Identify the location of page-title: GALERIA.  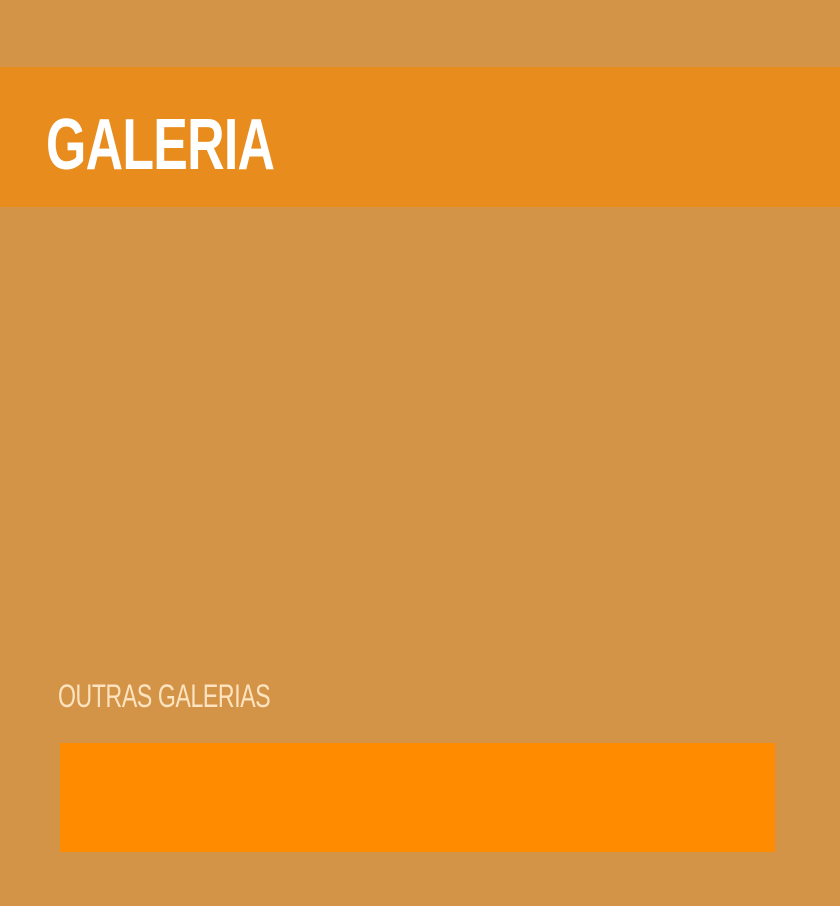
(160, 145).